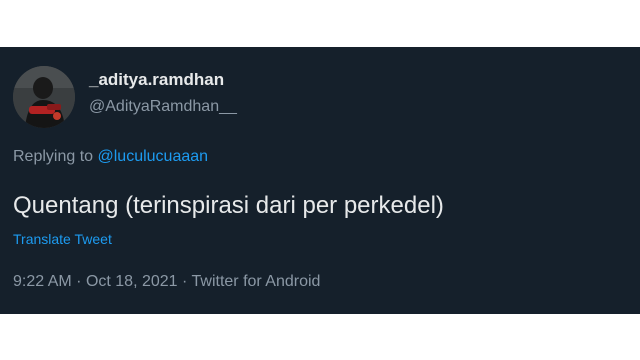  Describe the element at coordinates (44, 97) in the screenshot. I see `avatar` at that location.